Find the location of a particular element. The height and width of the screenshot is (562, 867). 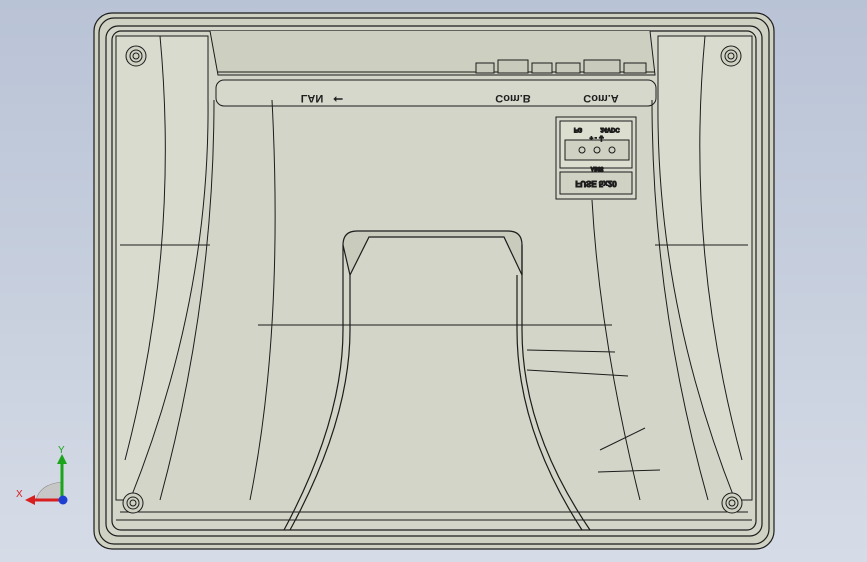

terminal-pins-label: + - ⏚ is located at coordinates (597, 137).